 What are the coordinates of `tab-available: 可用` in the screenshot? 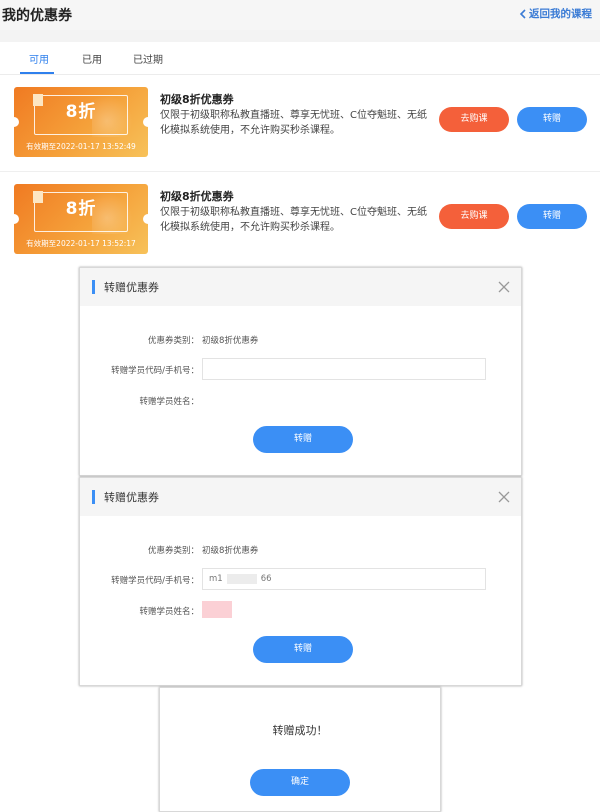 It's located at (39, 58).